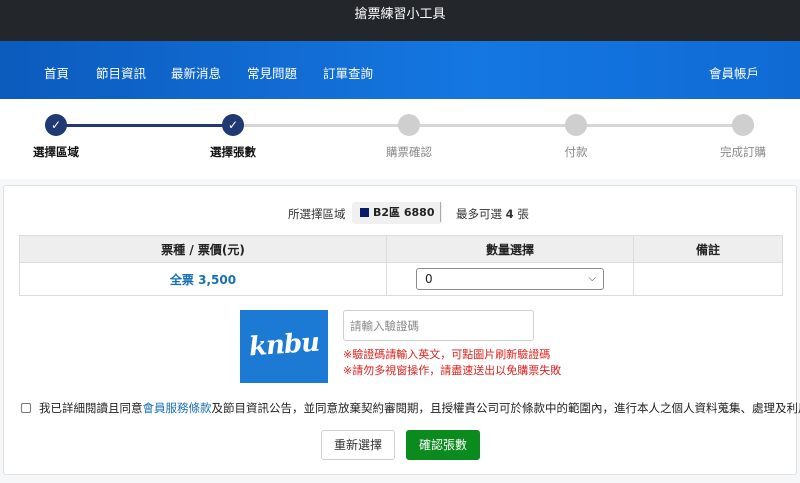 Image resolution: width=800 pixels, height=483 pixels. I want to click on table-row: 全票 3,500 0 ⌵, so click(401, 279).